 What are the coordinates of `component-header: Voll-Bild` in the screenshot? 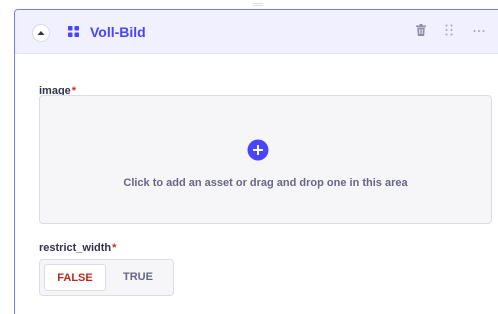 It's located at (256, 32).